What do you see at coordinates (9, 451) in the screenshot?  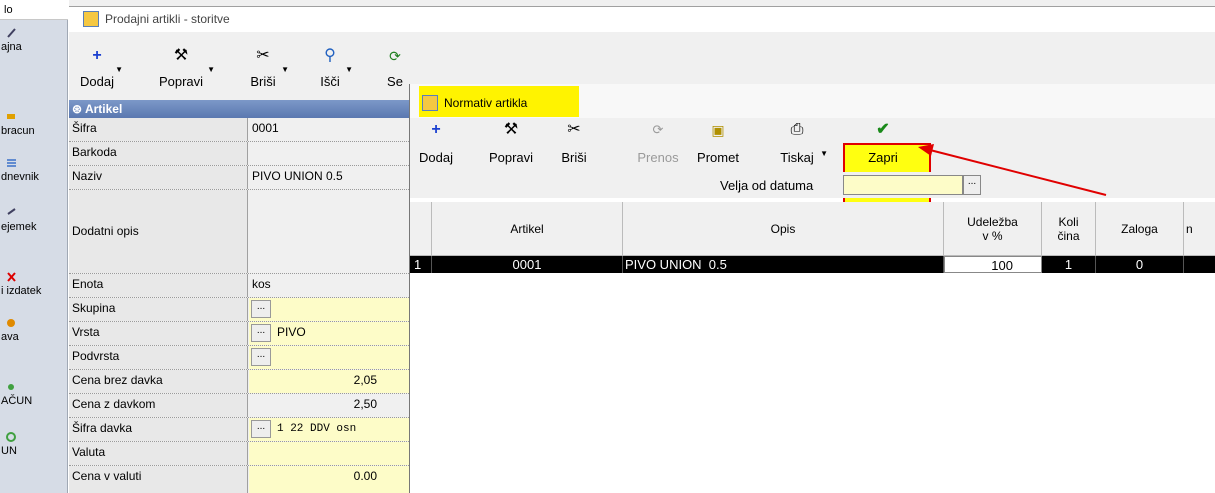 I see `nav-item-label: UN` at bounding box center [9, 451].